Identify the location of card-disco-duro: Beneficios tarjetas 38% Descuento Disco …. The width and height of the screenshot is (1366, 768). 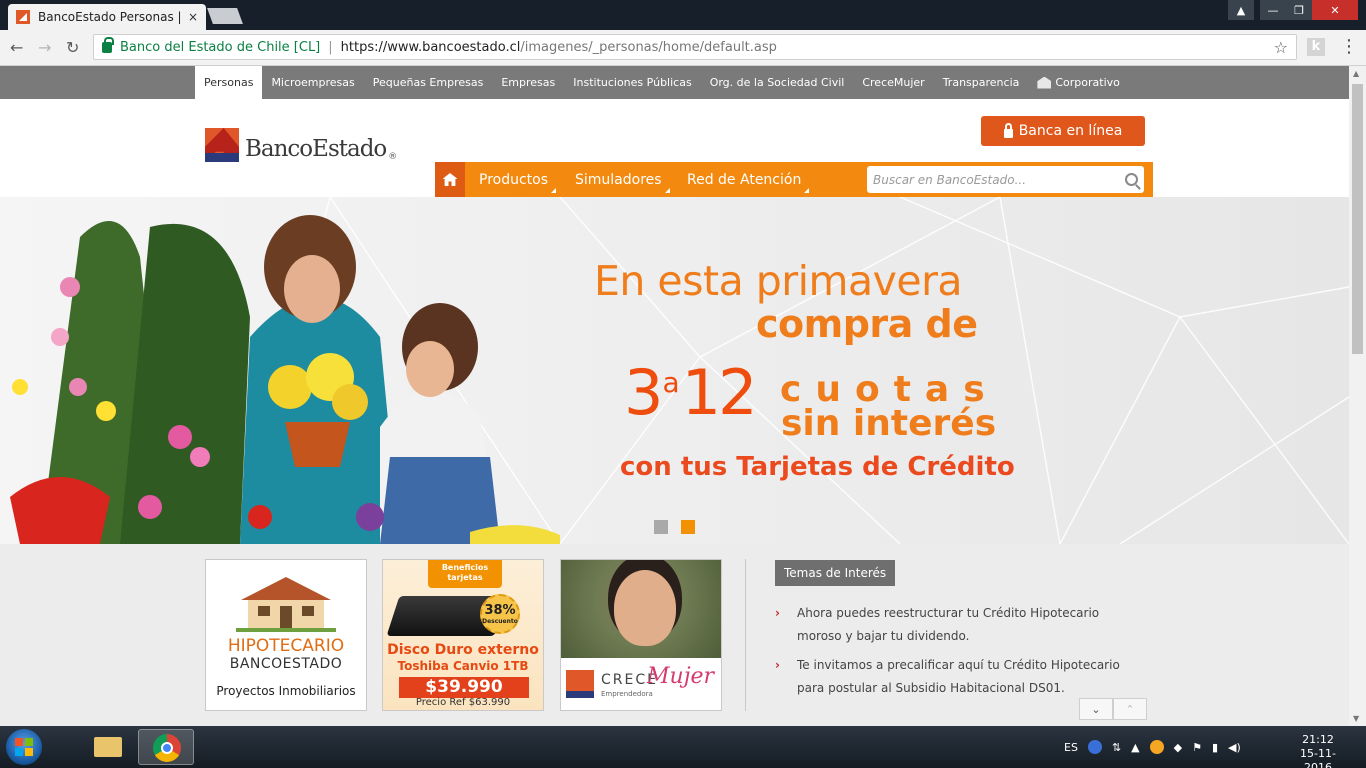
(463, 635).